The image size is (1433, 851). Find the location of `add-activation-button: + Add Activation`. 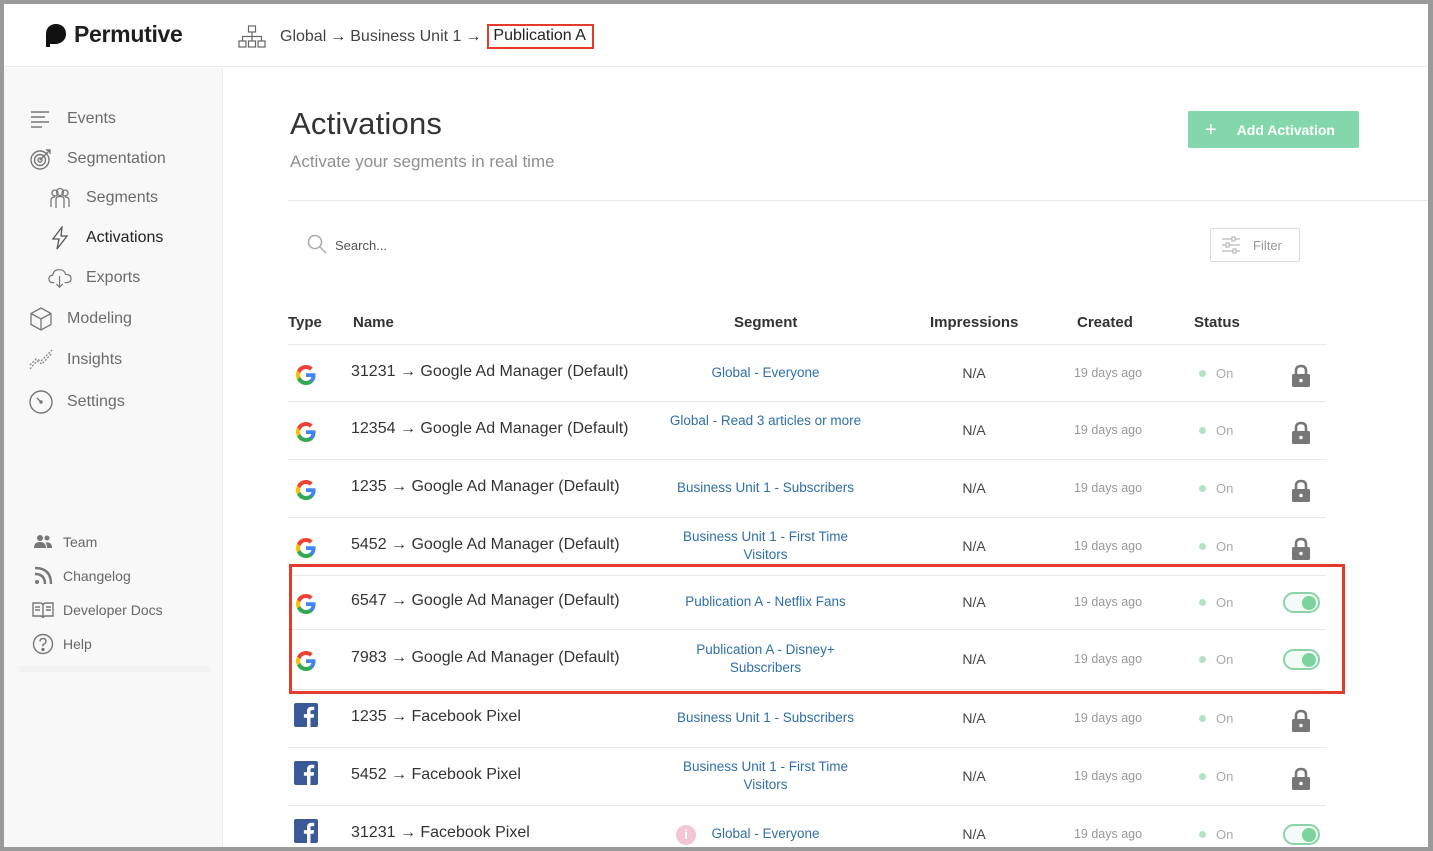

add-activation-button: + Add Activation is located at coordinates (1273, 129).